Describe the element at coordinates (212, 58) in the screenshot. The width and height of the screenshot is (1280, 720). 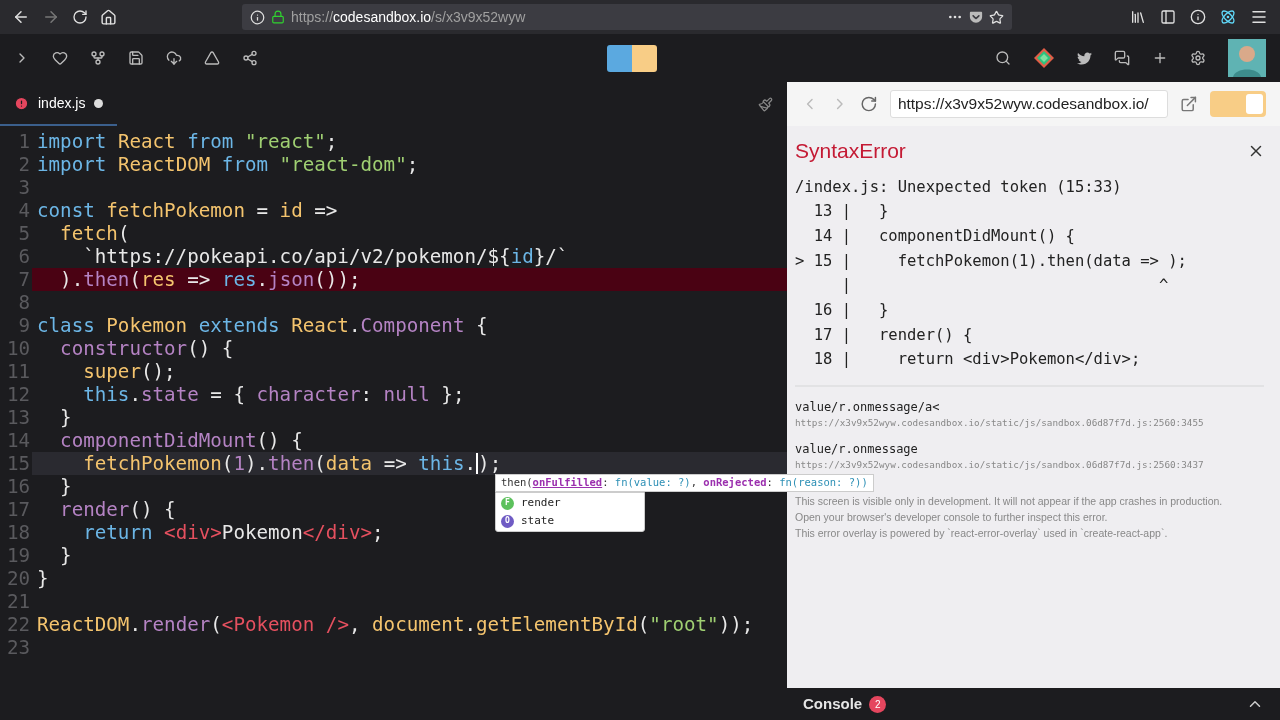
I see `triangle-icon` at that location.